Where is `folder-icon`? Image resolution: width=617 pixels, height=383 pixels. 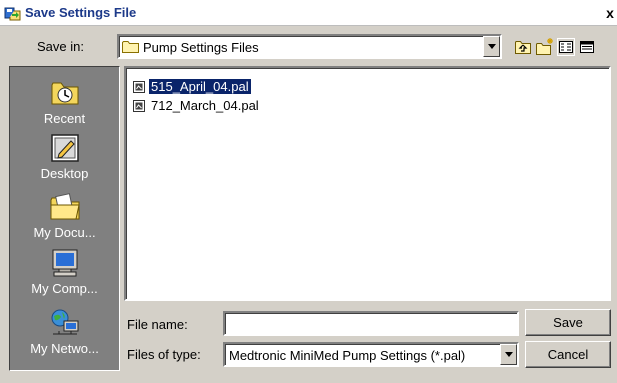 folder-icon is located at coordinates (130, 46).